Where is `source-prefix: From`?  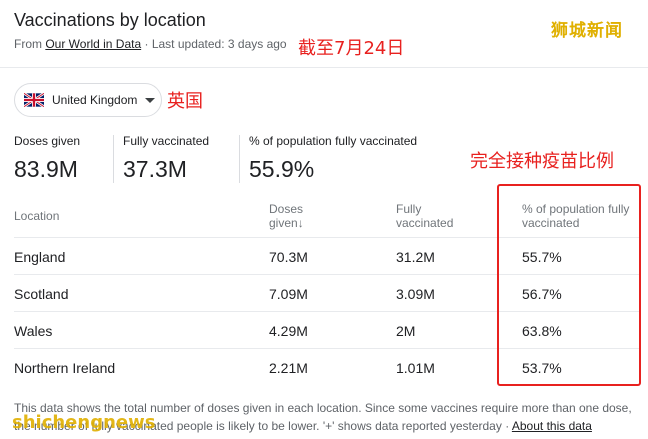 source-prefix: From is located at coordinates (28, 44).